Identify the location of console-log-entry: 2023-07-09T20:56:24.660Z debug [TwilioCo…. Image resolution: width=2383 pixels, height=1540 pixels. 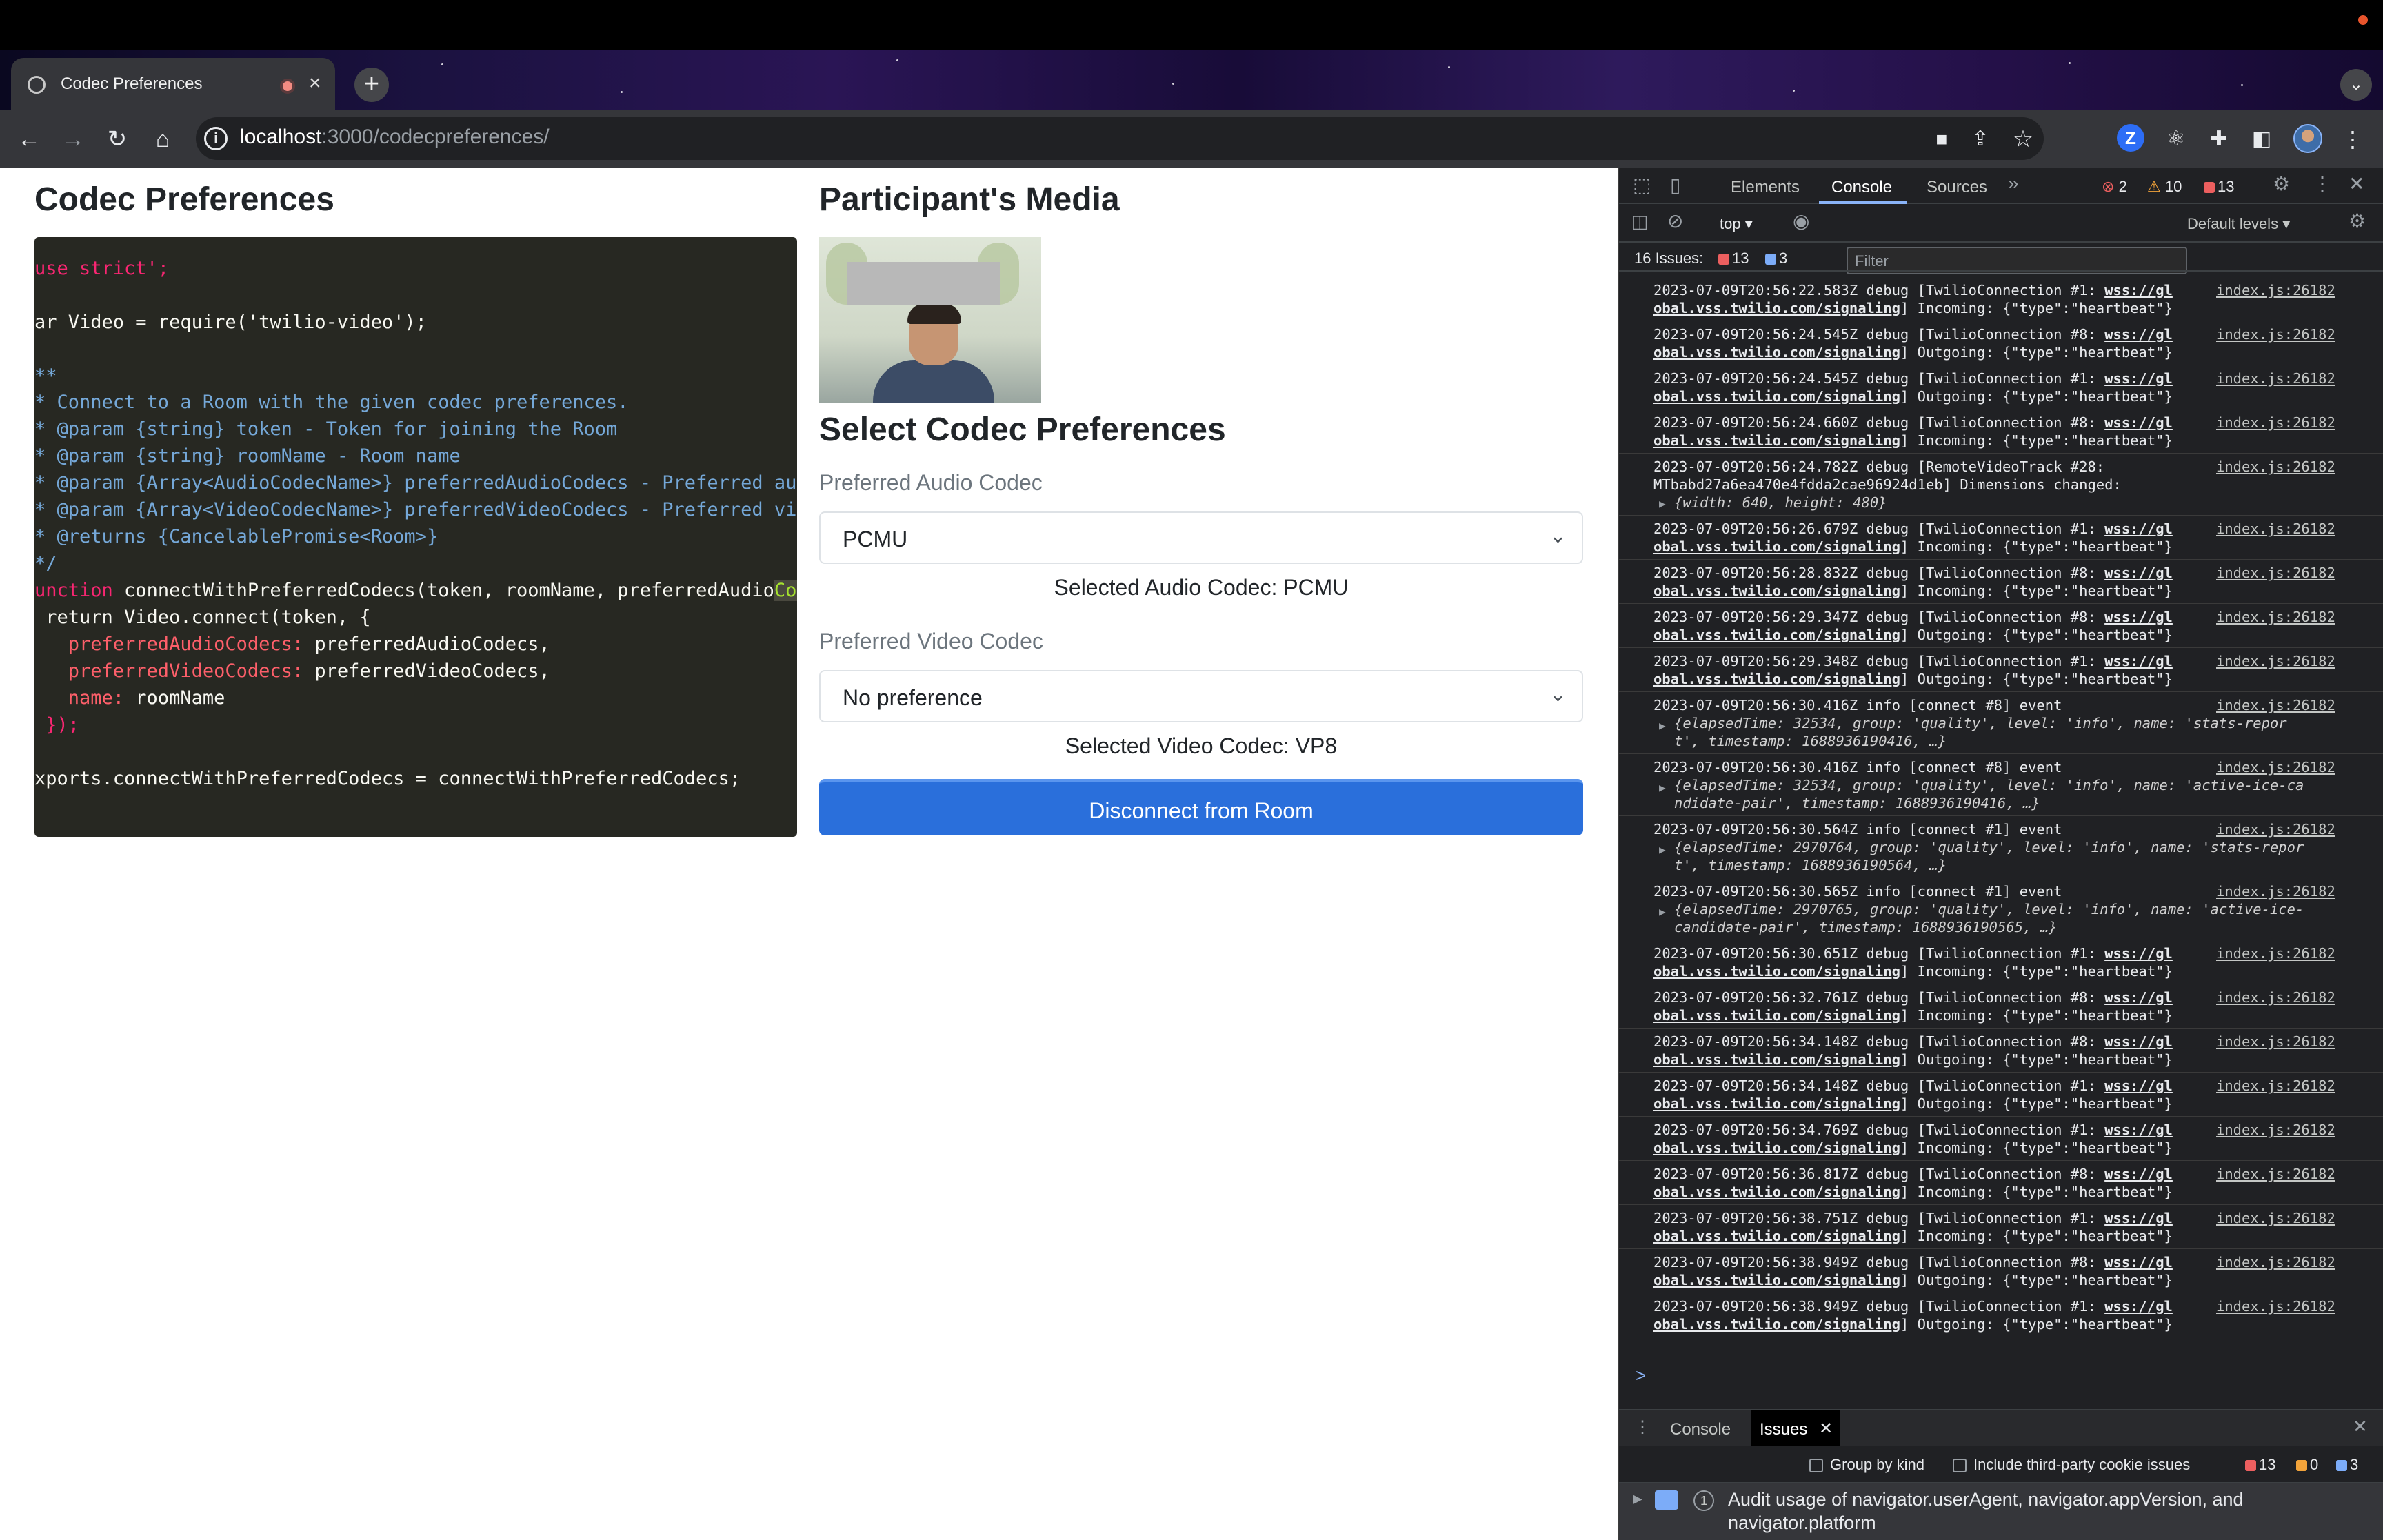
(2001, 432).